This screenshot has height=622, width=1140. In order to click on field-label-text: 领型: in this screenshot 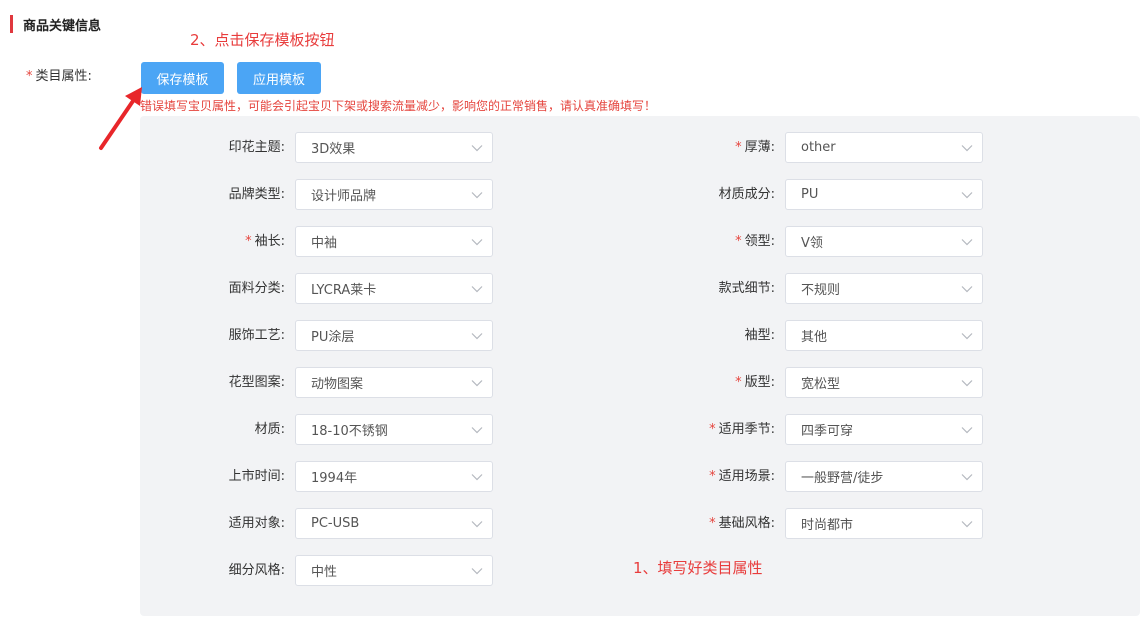, I will do `click(759, 241)`.